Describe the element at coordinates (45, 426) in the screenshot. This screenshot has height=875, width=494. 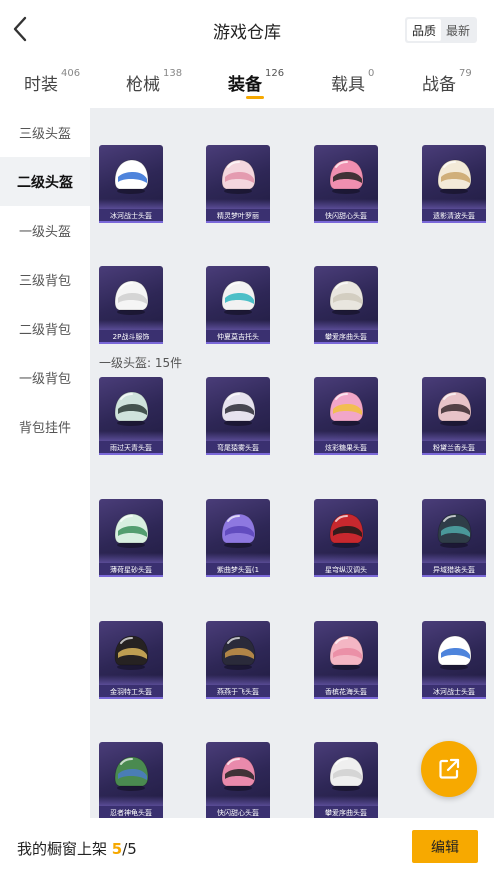
I see `sidebar-item-backpack-pendant: 背包挂件` at that location.